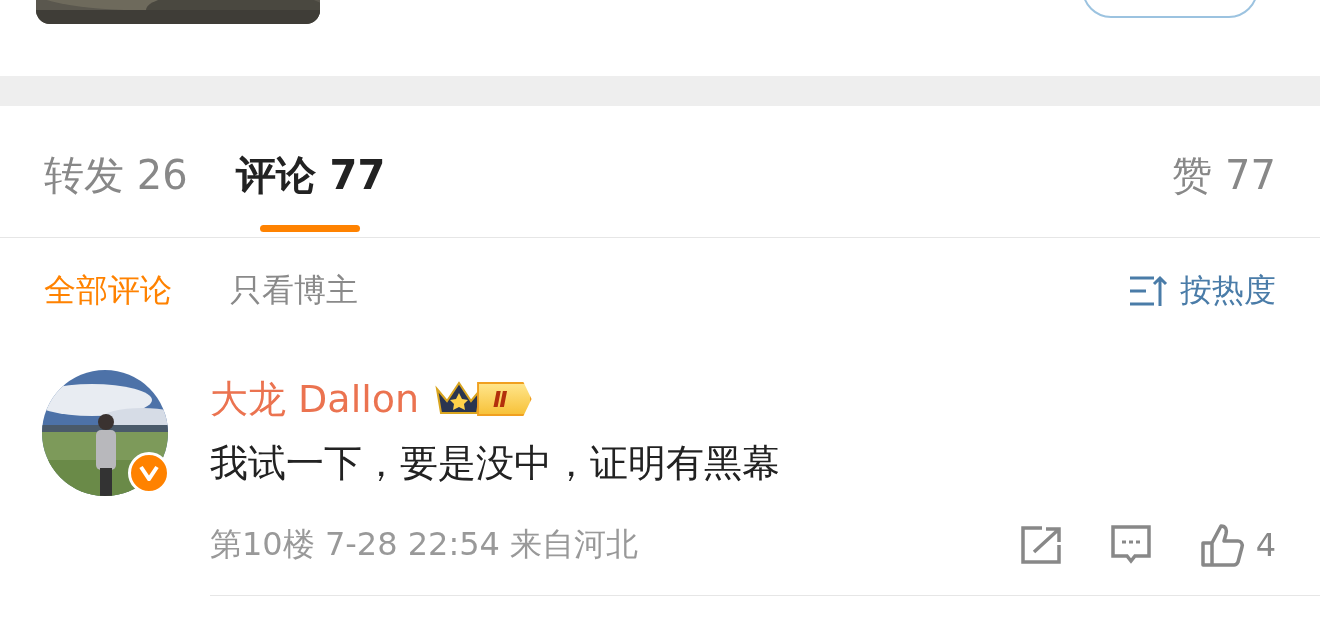  I want to click on comment-button, so click(1130, 545).